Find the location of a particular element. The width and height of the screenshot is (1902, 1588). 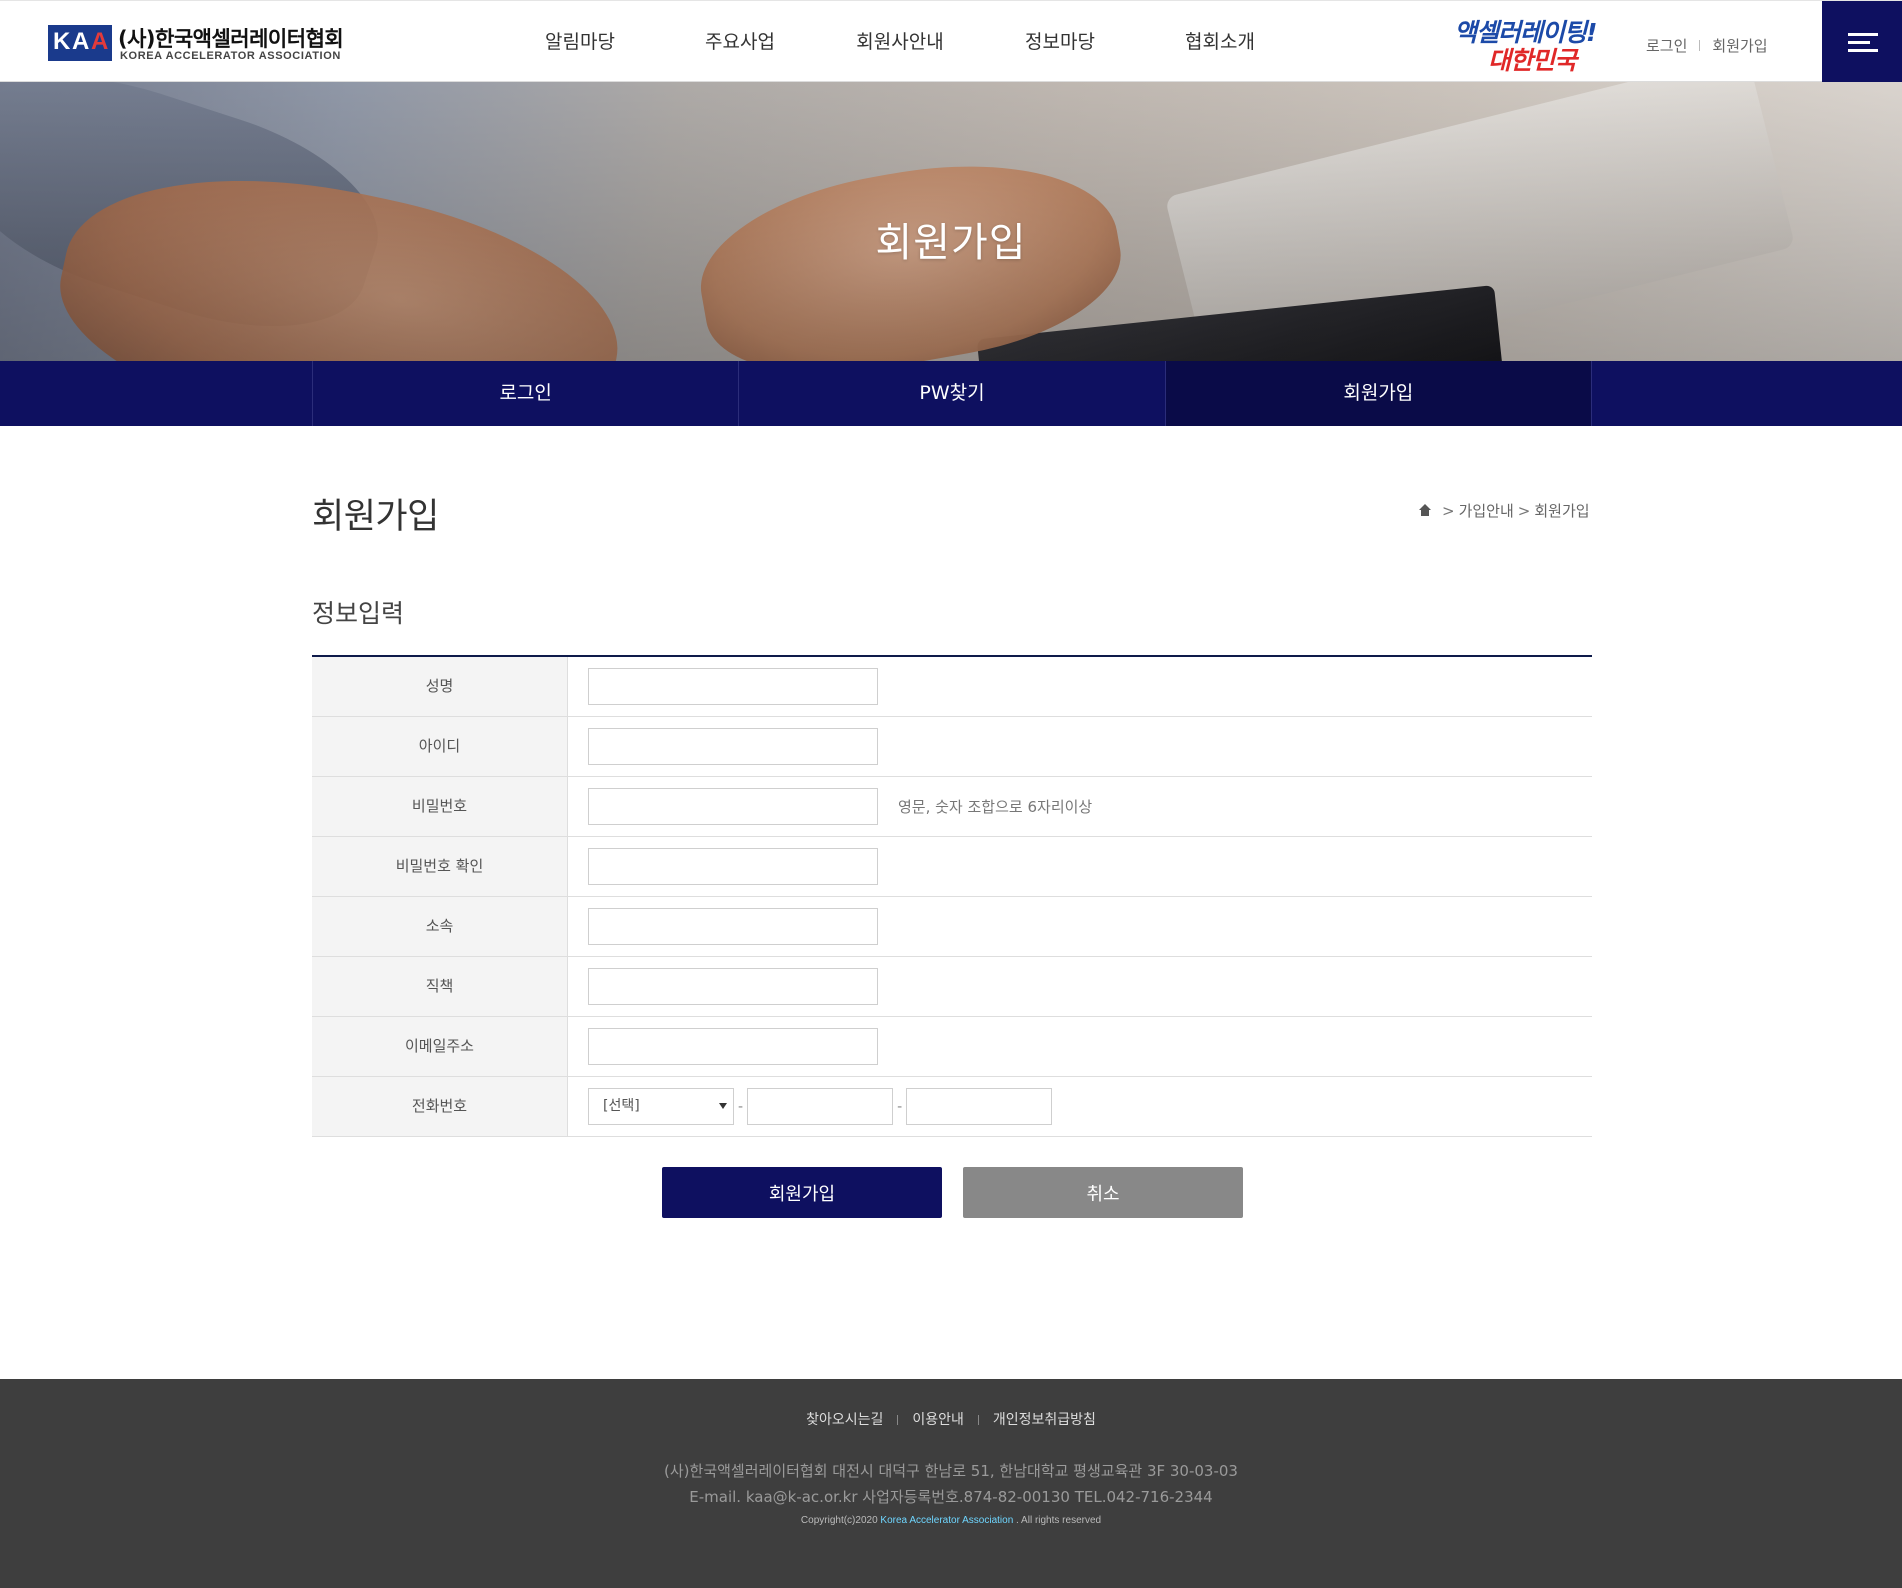

footer-link-directions: 찾아오시는길 is located at coordinates (844, 1420).